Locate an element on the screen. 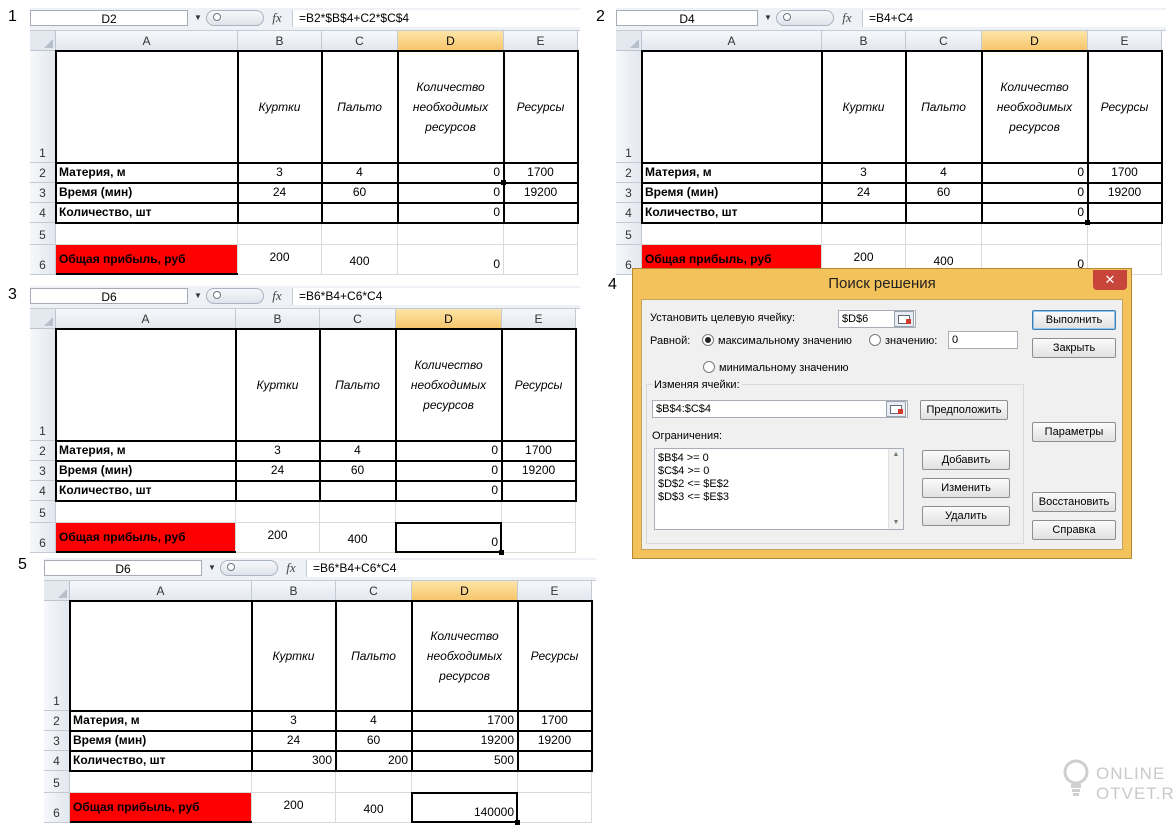 This screenshot has height=825, width=1176. row-header-6: 6 is located at coordinates (43, 260).